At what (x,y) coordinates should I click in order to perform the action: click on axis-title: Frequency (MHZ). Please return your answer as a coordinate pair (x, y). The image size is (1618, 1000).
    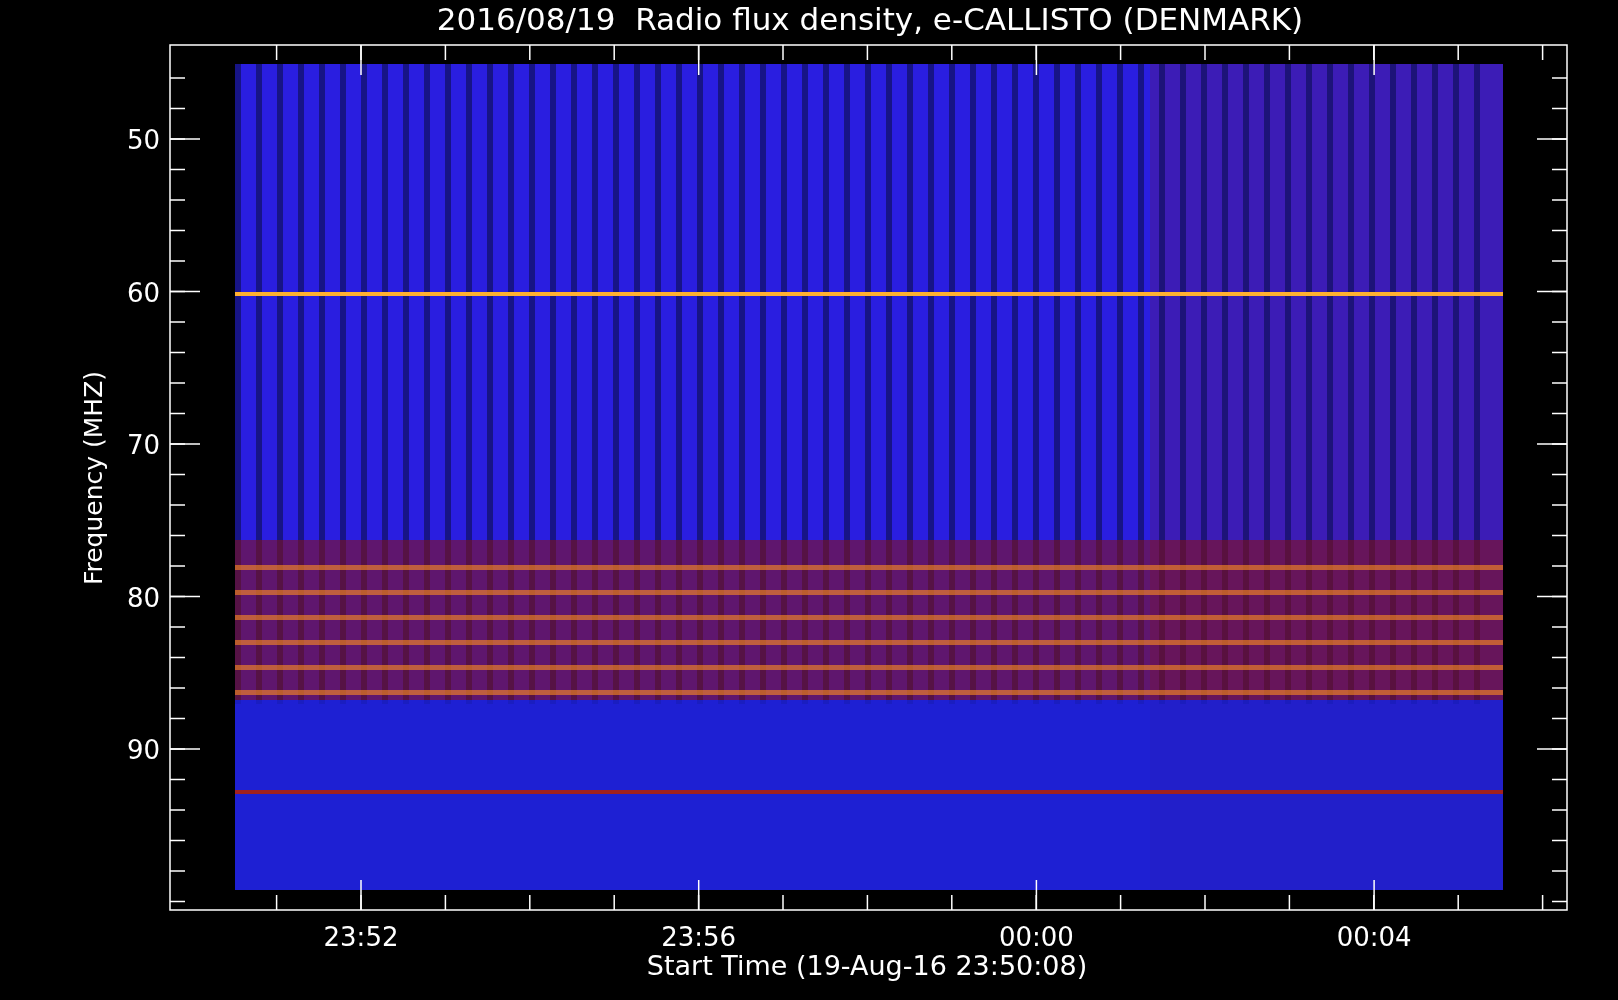
    Looking at the image, I should click on (93, 478).